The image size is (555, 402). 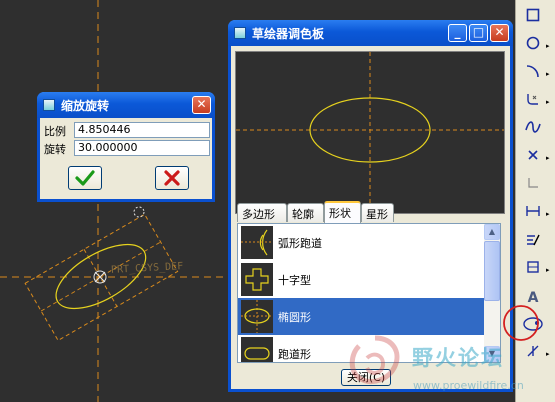 I want to click on watermark: 野火论坛 www.proewildfire.cn, so click(x=450, y=366).